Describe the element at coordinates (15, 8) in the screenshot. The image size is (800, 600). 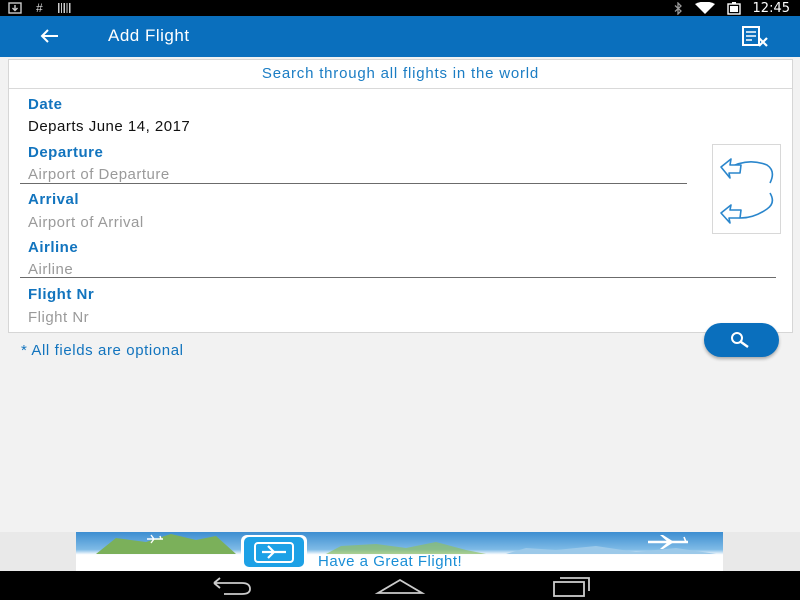
I see `download-icon` at that location.